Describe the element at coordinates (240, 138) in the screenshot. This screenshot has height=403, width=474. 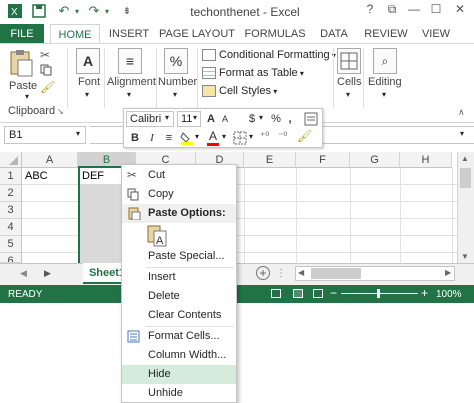
I see `borders-icon` at that location.